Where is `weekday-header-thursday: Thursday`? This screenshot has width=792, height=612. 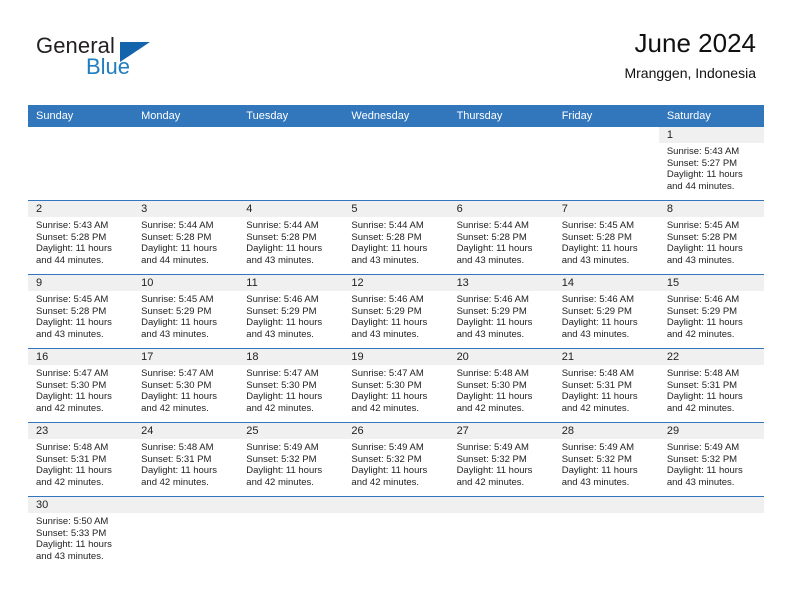
weekday-header-thursday: Thursday is located at coordinates (501, 116).